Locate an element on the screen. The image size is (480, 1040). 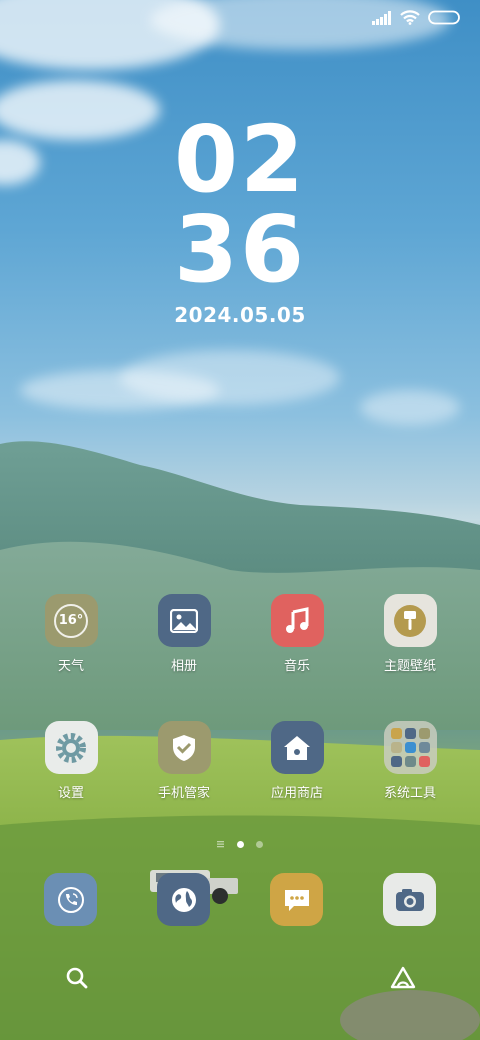
app-security: 手机管家 is located at coordinates (184, 761).